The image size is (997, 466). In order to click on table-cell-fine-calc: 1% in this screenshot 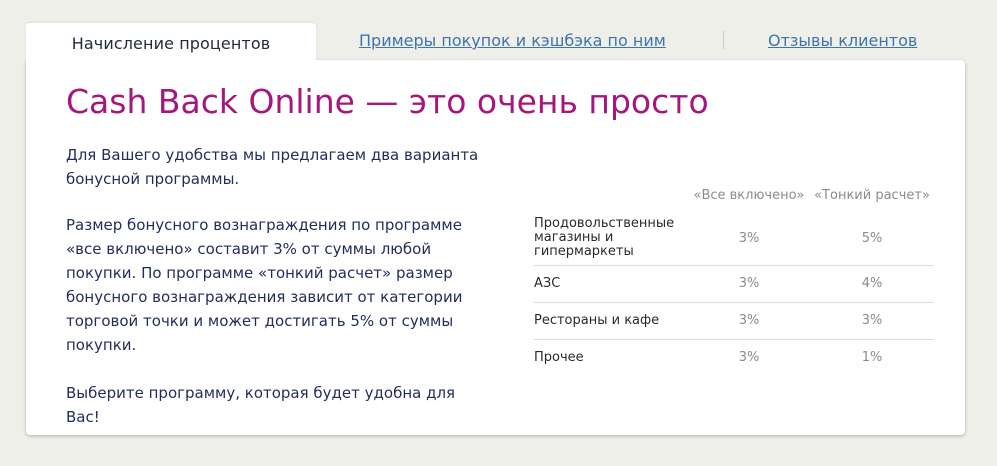, I will do `click(872, 358)`.